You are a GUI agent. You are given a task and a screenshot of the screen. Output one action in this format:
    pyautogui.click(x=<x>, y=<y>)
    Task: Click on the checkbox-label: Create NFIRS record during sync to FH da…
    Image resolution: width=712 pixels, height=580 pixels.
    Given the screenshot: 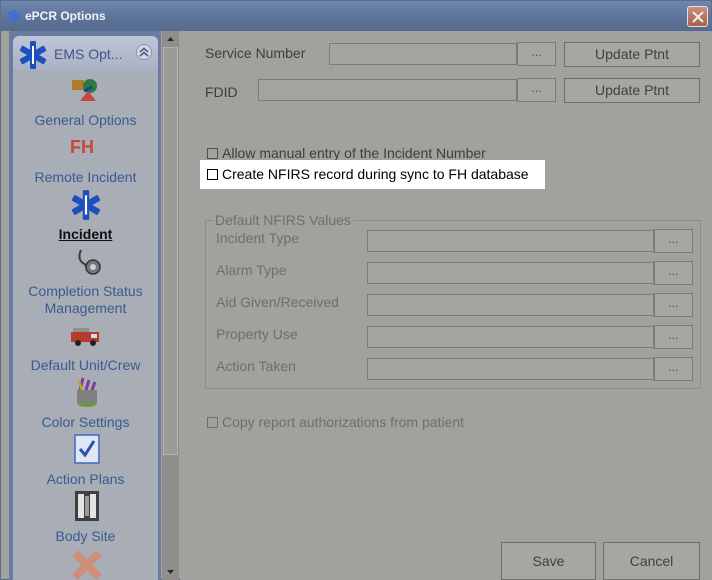 What is the action you would take?
    pyautogui.click(x=375, y=174)
    